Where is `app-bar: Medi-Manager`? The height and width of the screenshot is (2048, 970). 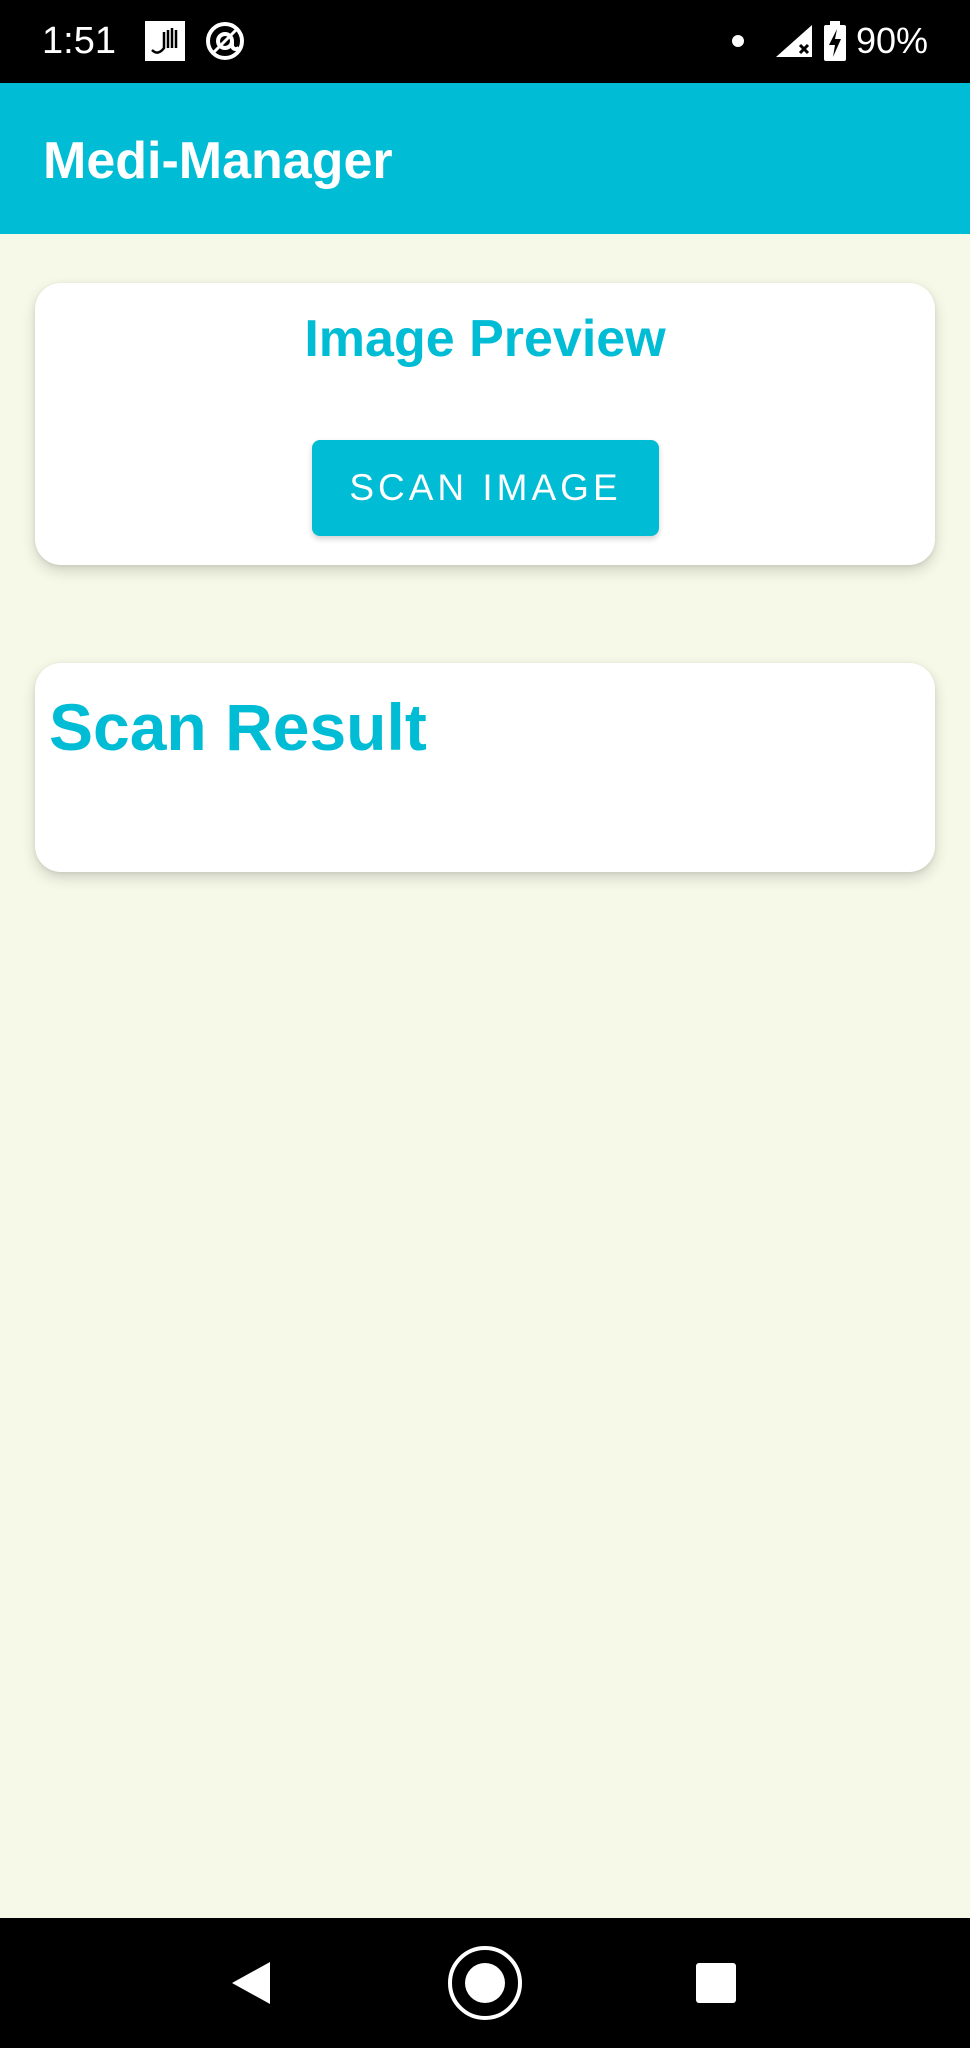
app-bar: Medi-Manager is located at coordinates (485, 158).